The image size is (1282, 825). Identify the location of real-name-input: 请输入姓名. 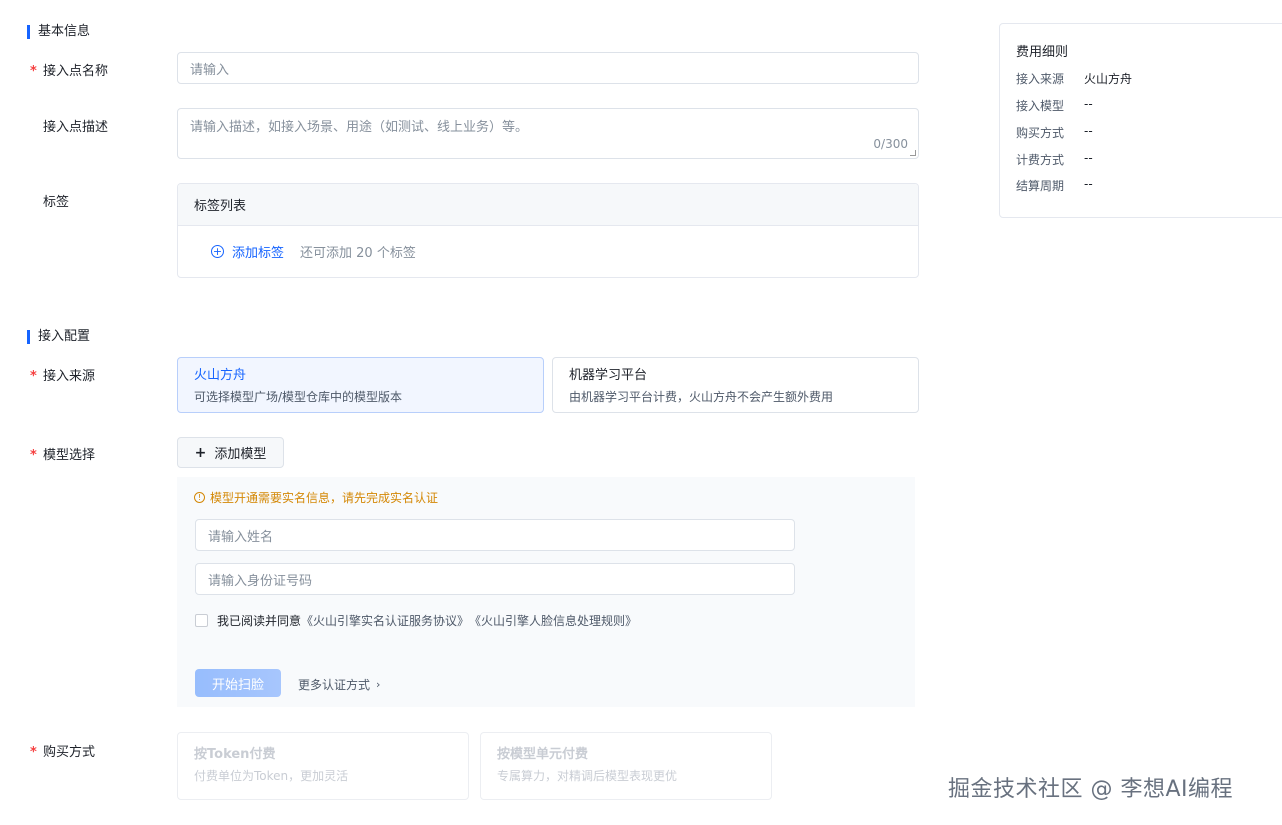
(495, 535).